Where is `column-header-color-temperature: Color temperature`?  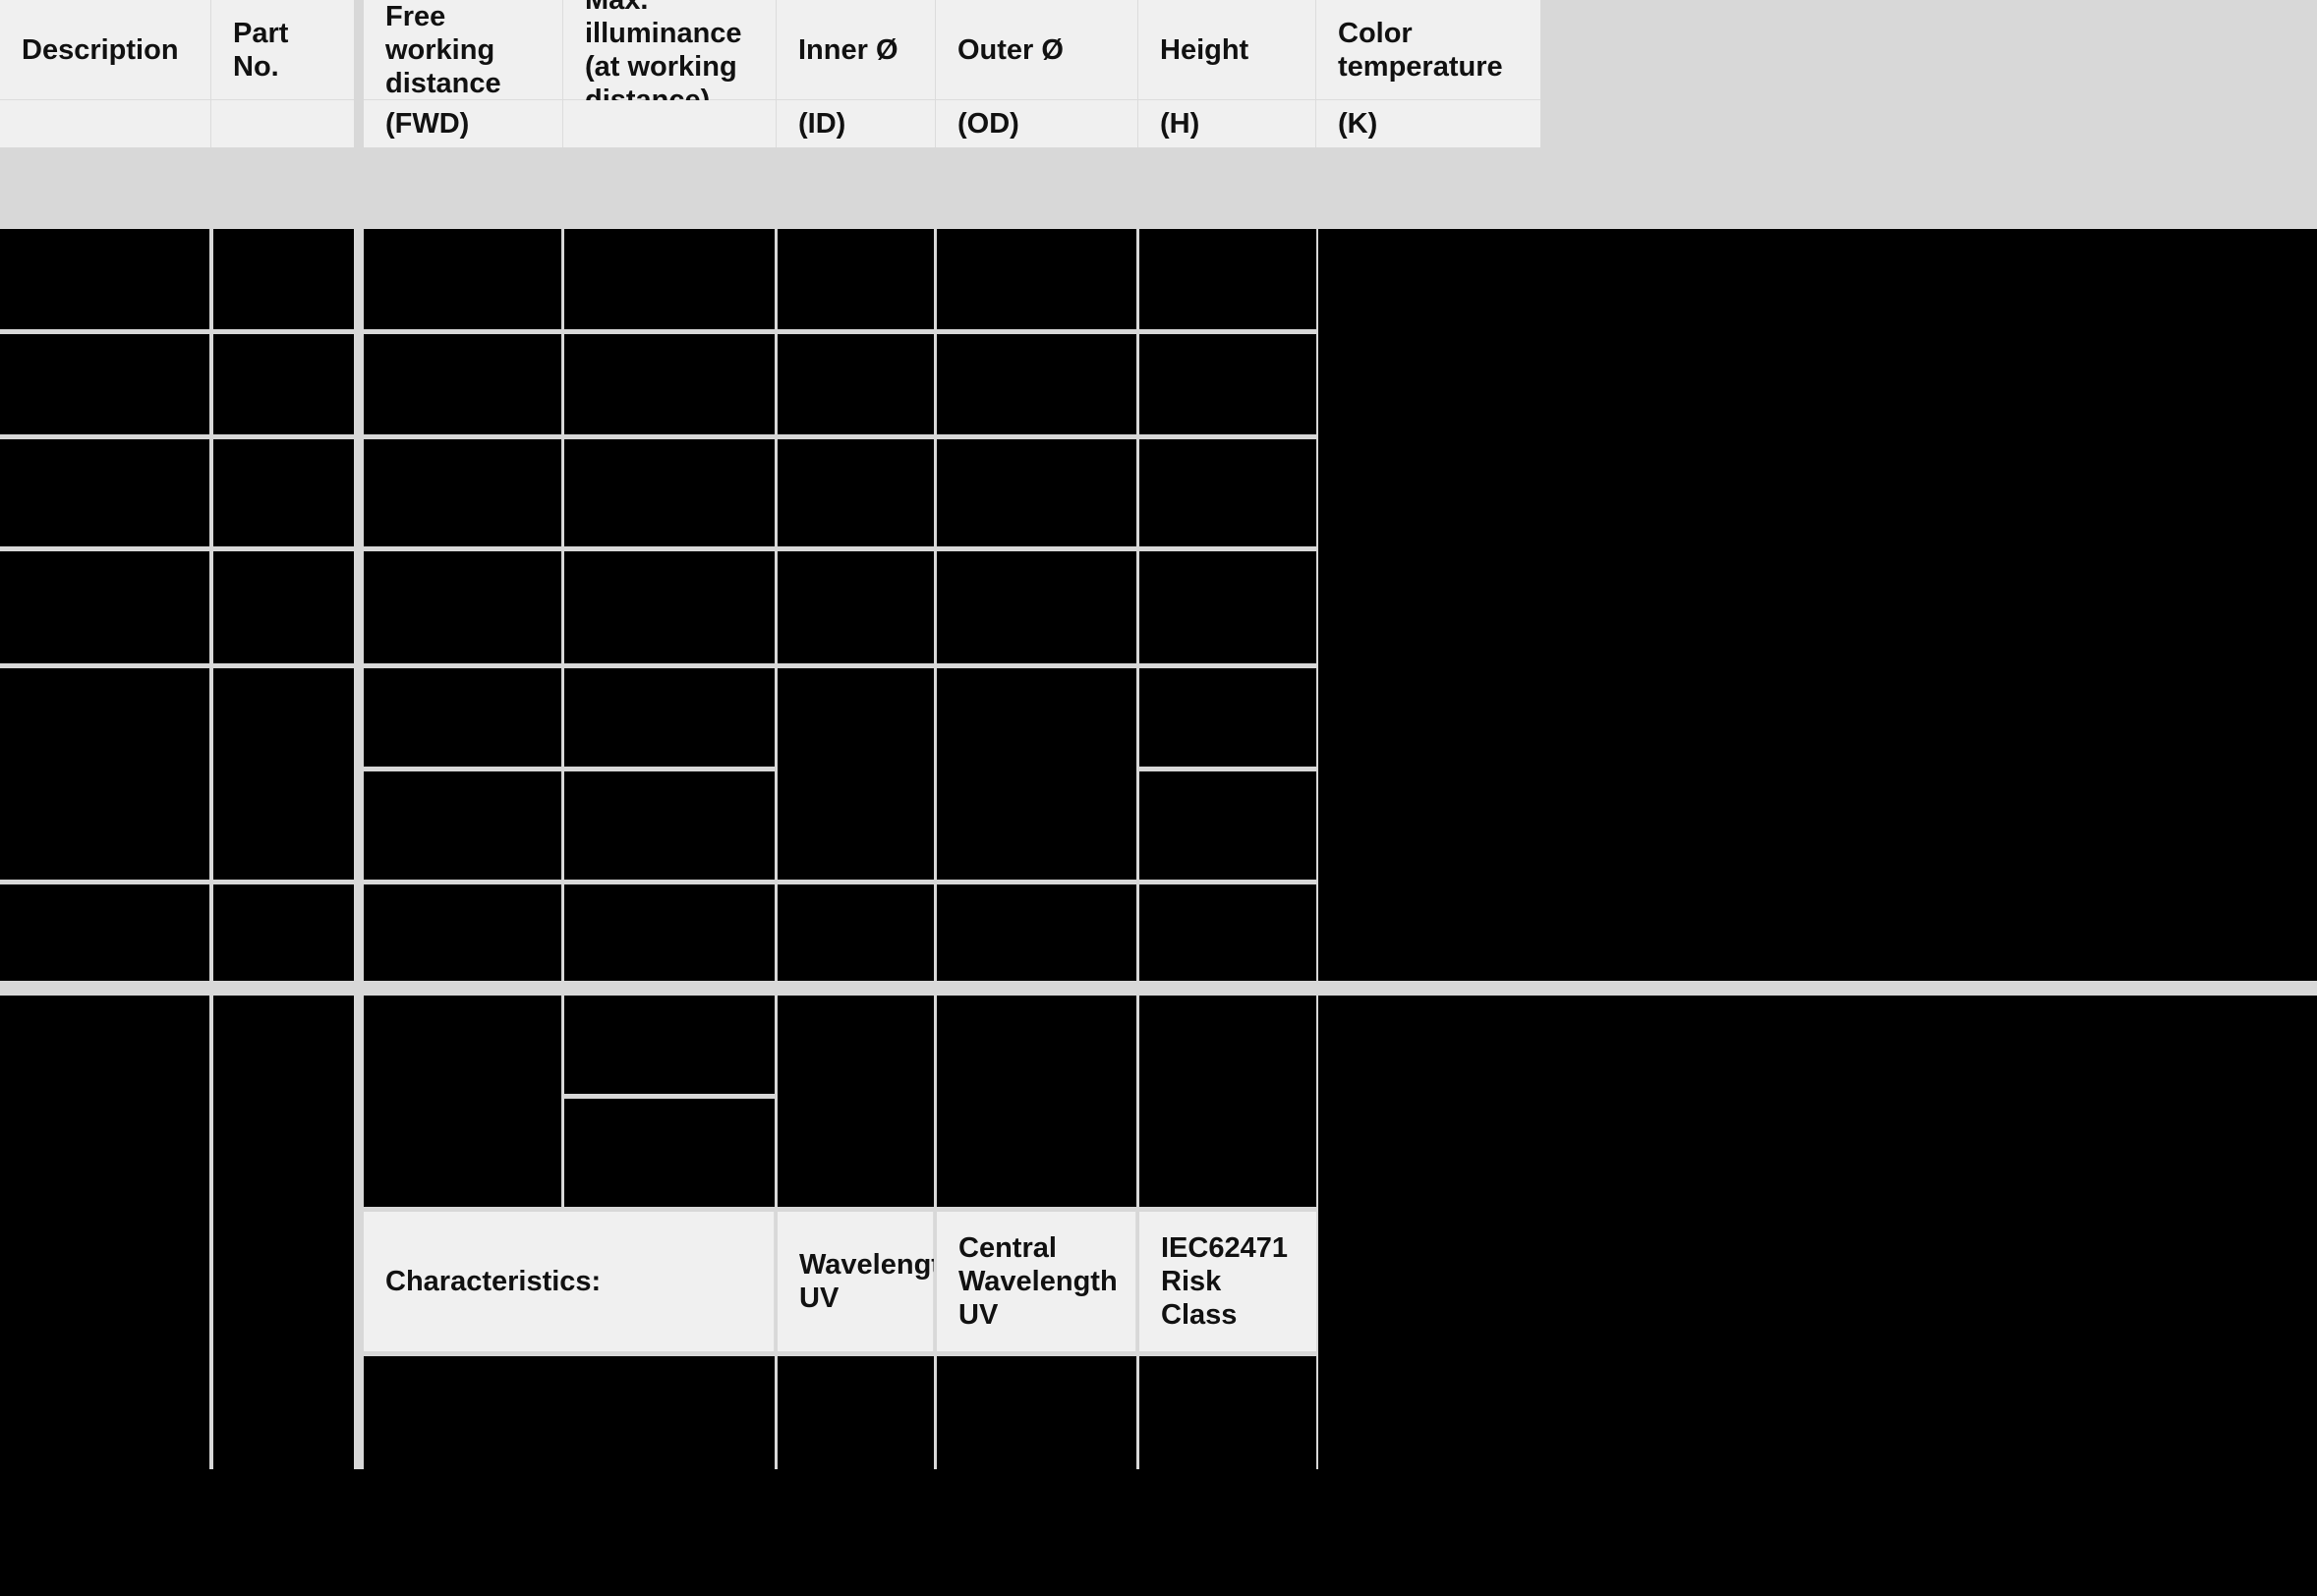
column-header-color-temperature: Color temperature is located at coordinates (1428, 50).